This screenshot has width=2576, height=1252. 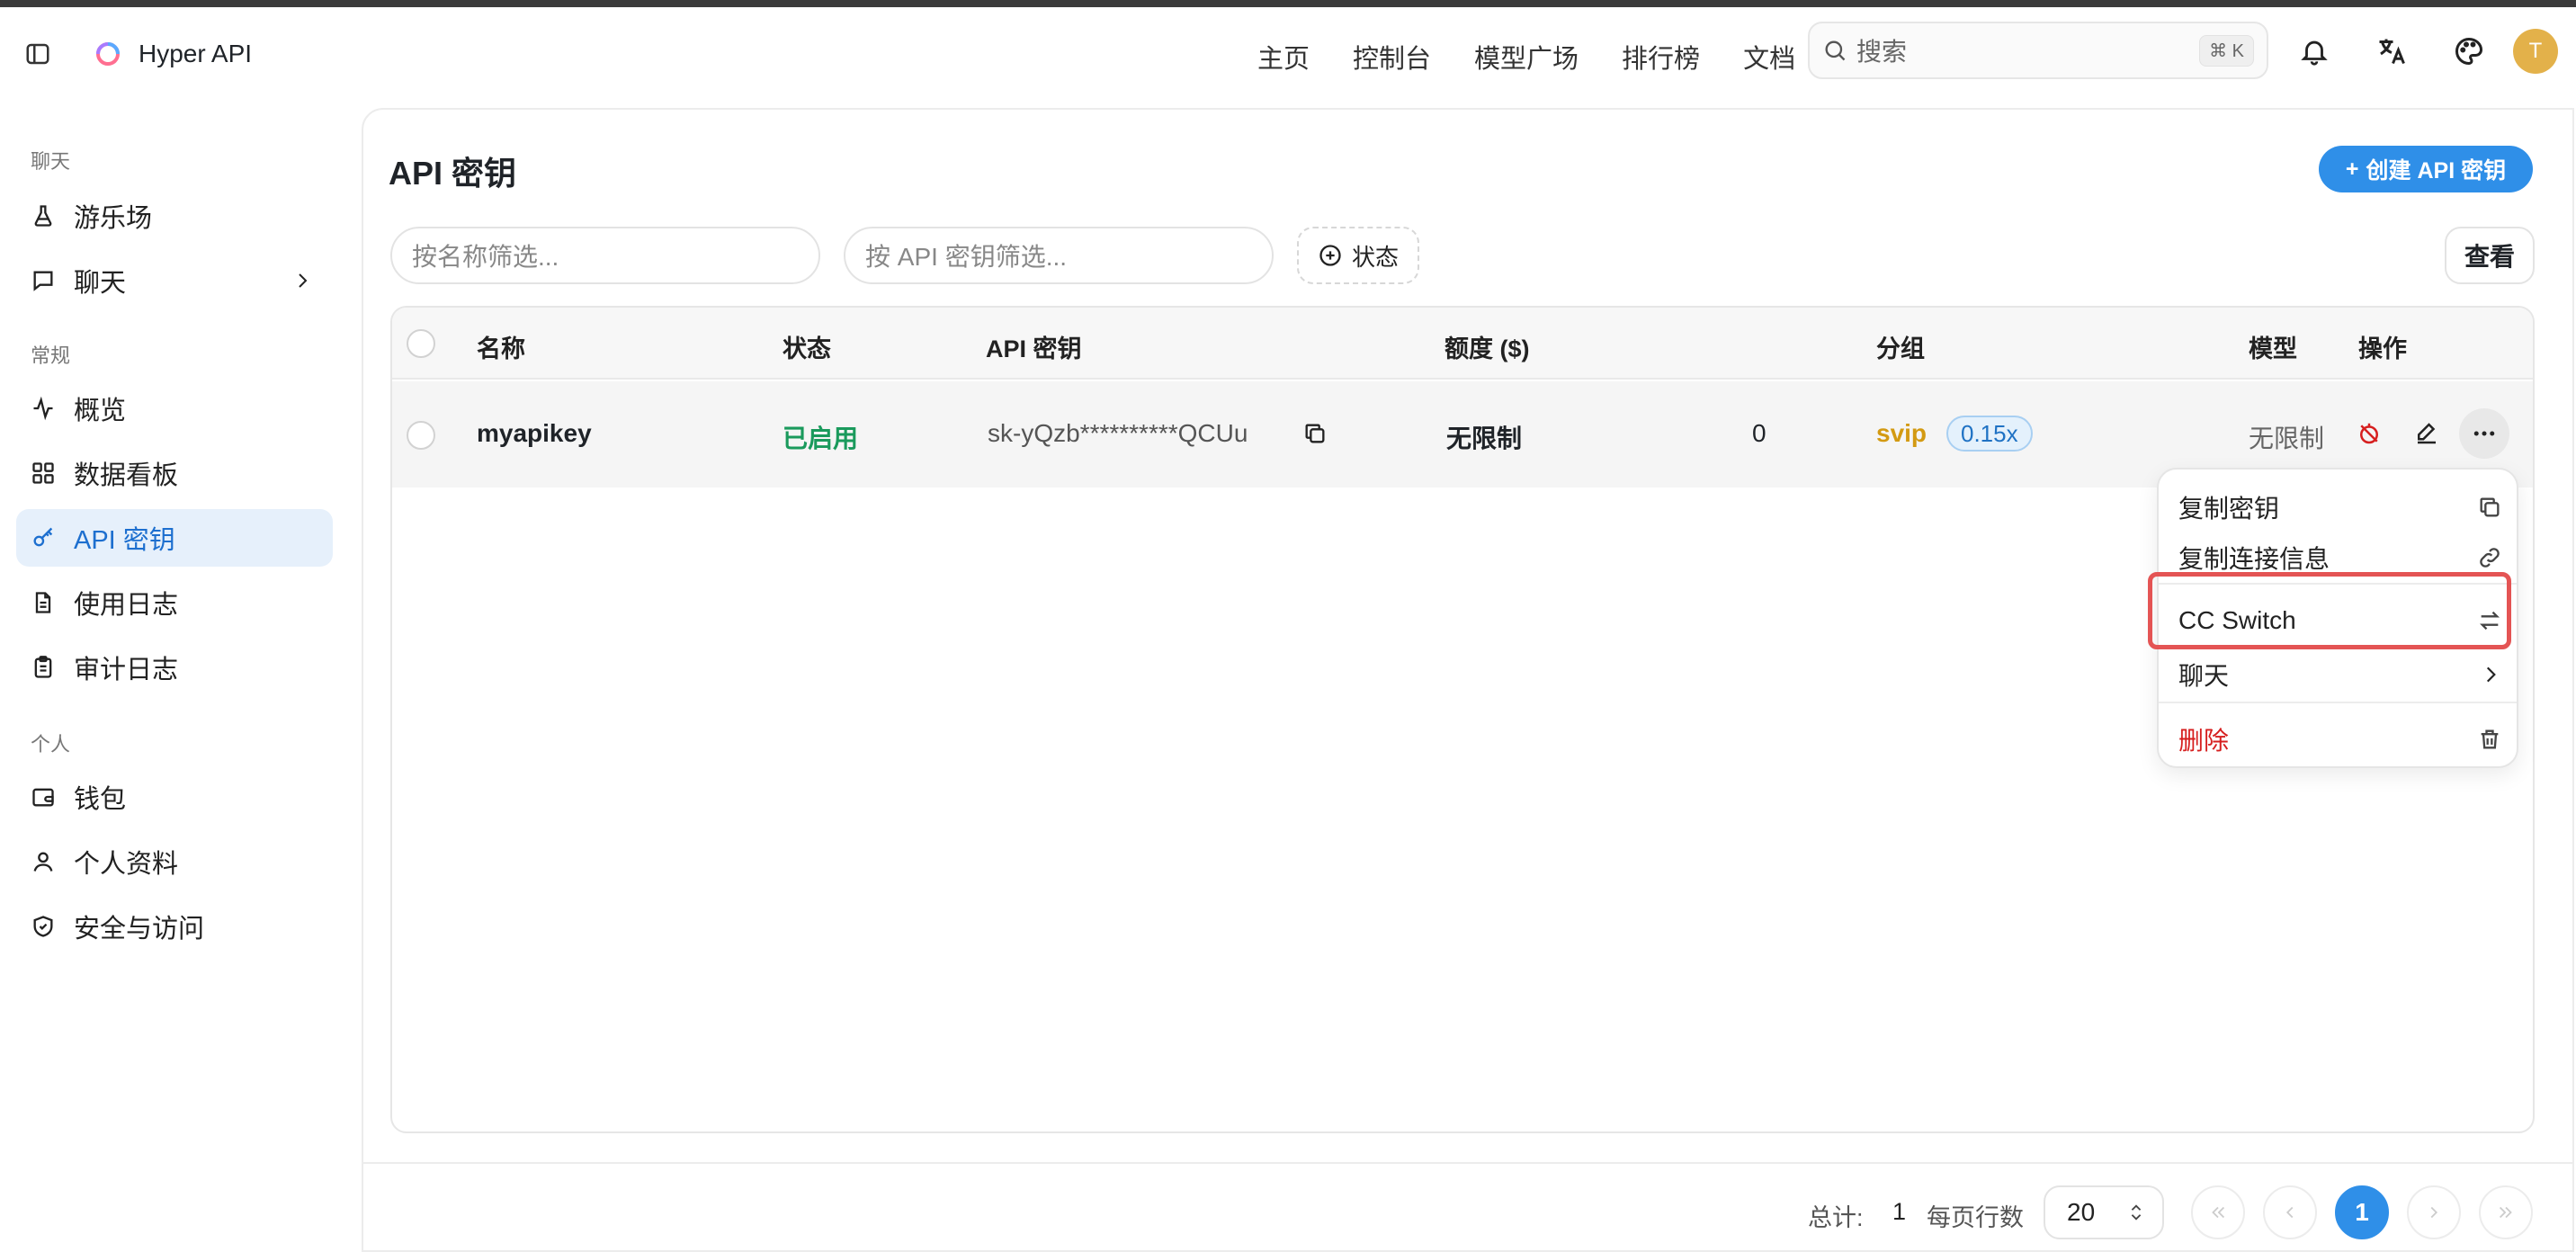 What do you see at coordinates (124, 540) in the screenshot?
I see `sidebar-item-label: API 密钥` at bounding box center [124, 540].